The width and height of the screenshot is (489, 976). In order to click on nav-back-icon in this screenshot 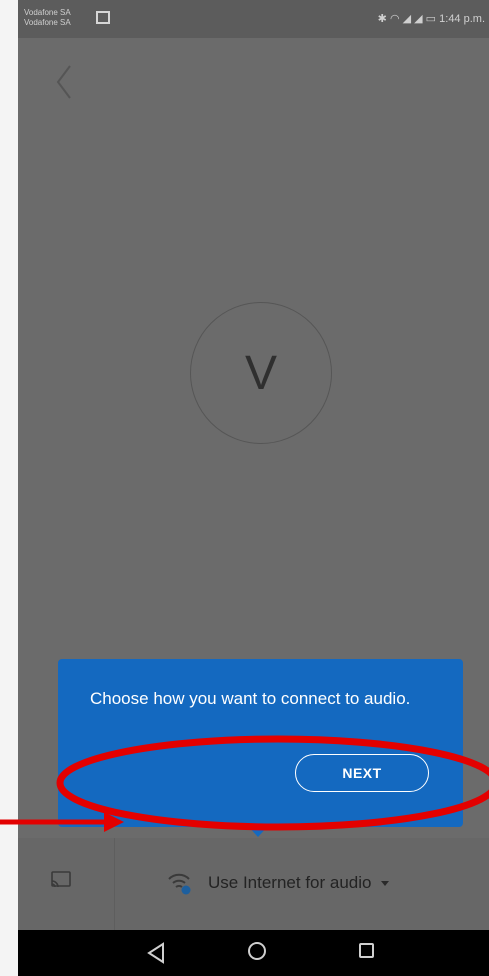, I will do `click(156, 953)`.